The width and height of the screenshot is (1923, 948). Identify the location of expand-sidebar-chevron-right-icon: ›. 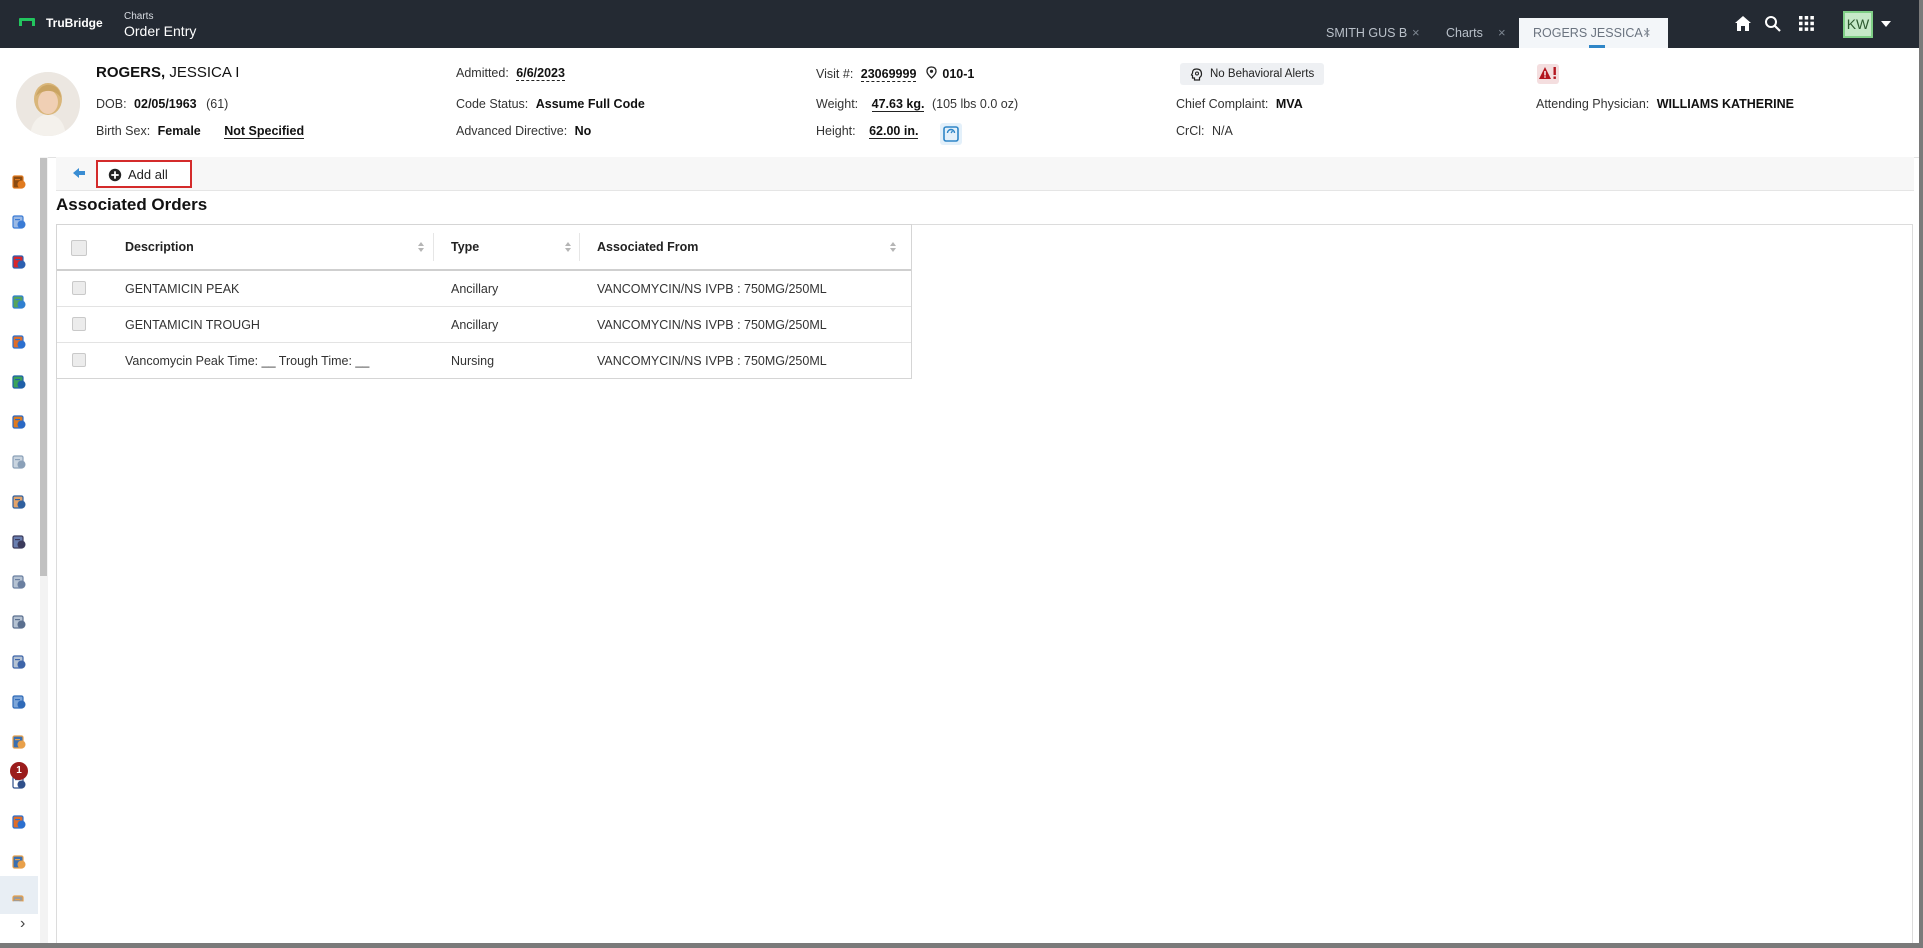
(22, 924).